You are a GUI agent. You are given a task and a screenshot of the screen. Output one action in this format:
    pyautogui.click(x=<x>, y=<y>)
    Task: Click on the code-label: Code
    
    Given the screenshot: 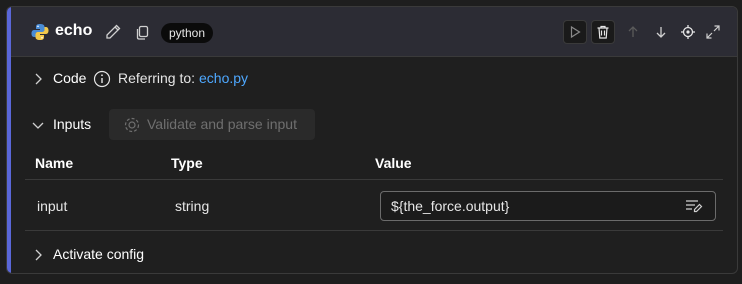 What is the action you would take?
    pyautogui.click(x=70, y=78)
    